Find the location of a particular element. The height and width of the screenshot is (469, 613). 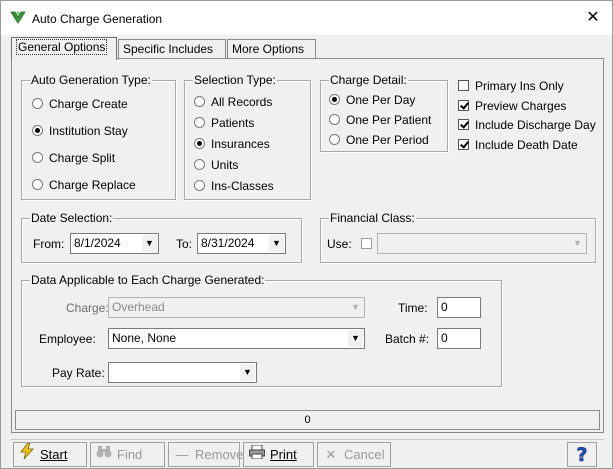

start-label: Start is located at coordinates (54, 454).